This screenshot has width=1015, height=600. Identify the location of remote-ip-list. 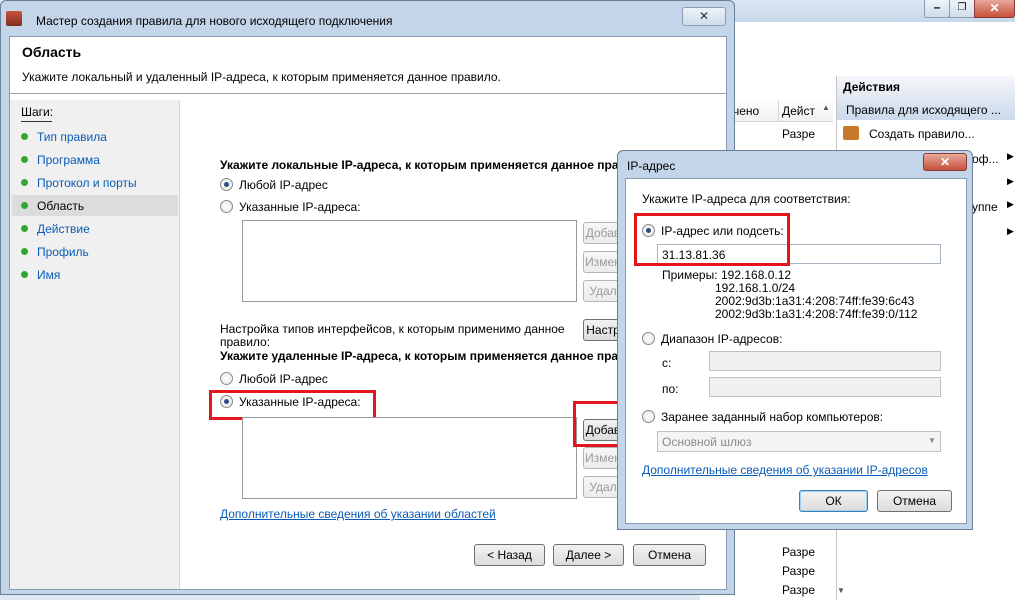
(409, 458).